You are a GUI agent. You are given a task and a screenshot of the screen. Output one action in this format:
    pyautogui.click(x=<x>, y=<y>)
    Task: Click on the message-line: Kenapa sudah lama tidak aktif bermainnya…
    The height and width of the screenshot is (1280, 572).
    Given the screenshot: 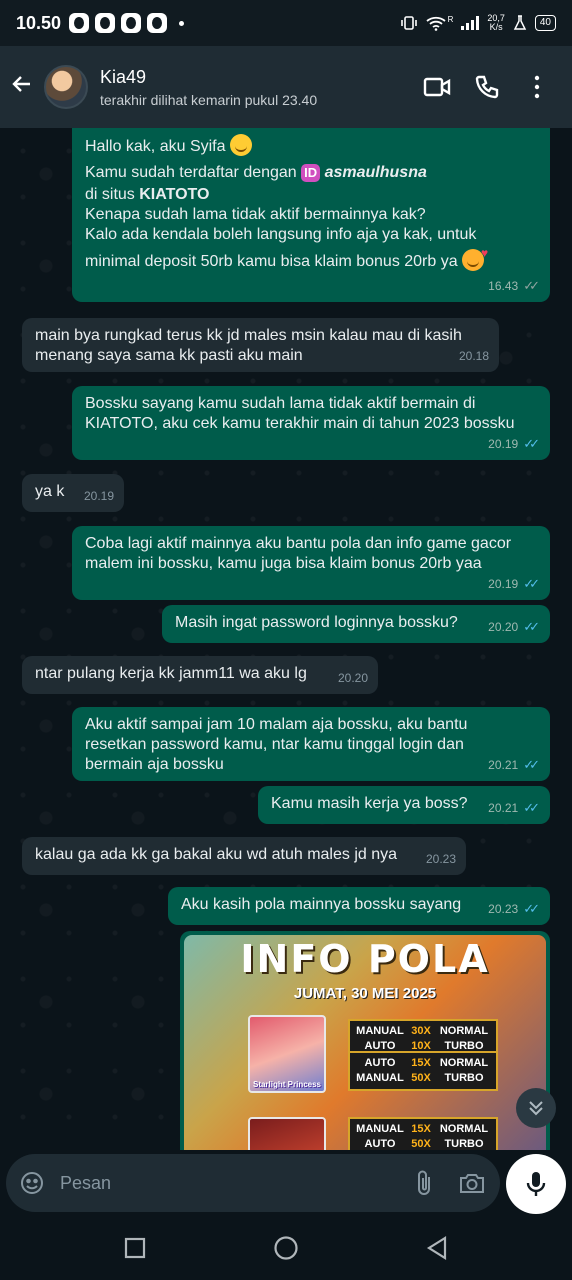 What is the action you would take?
    pyautogui.click(x=255, y=214)
    